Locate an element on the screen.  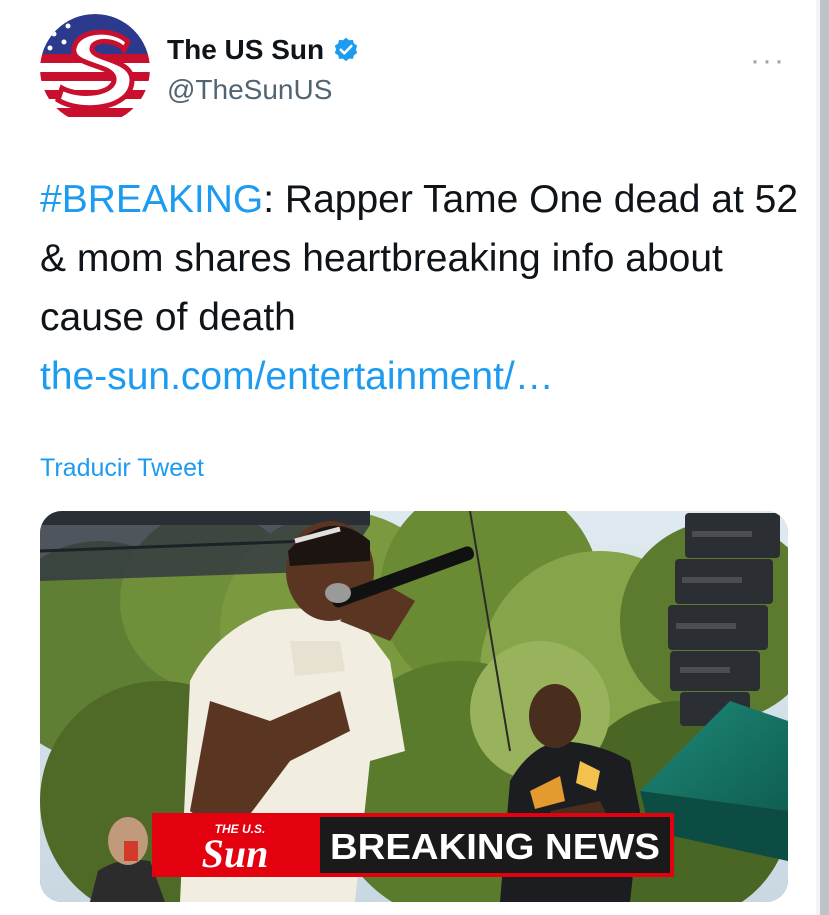
author-handle: @TheSunUS is located at coordinates (249, 90).